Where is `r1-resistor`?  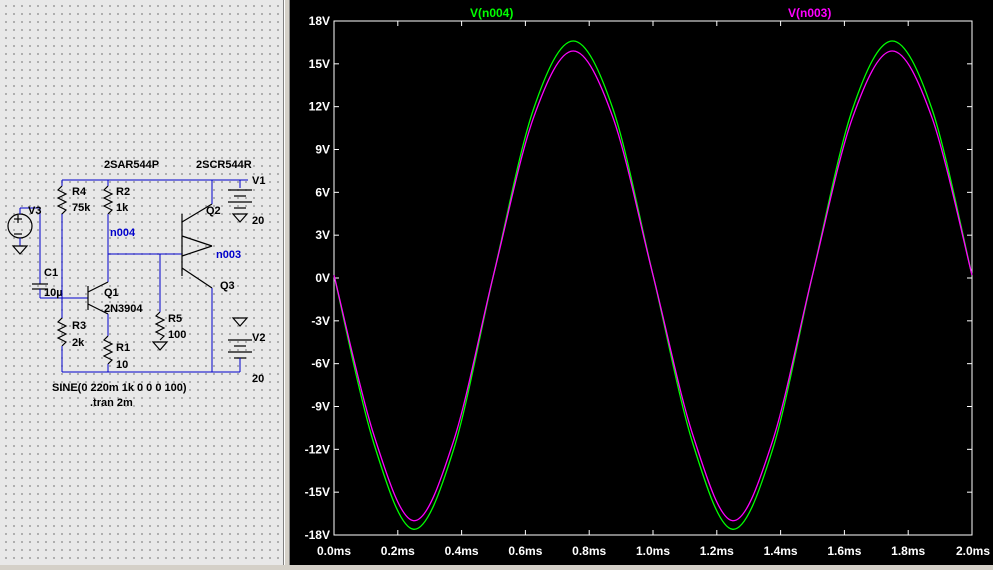
r1-resistor is located at coordinates (108, 350).